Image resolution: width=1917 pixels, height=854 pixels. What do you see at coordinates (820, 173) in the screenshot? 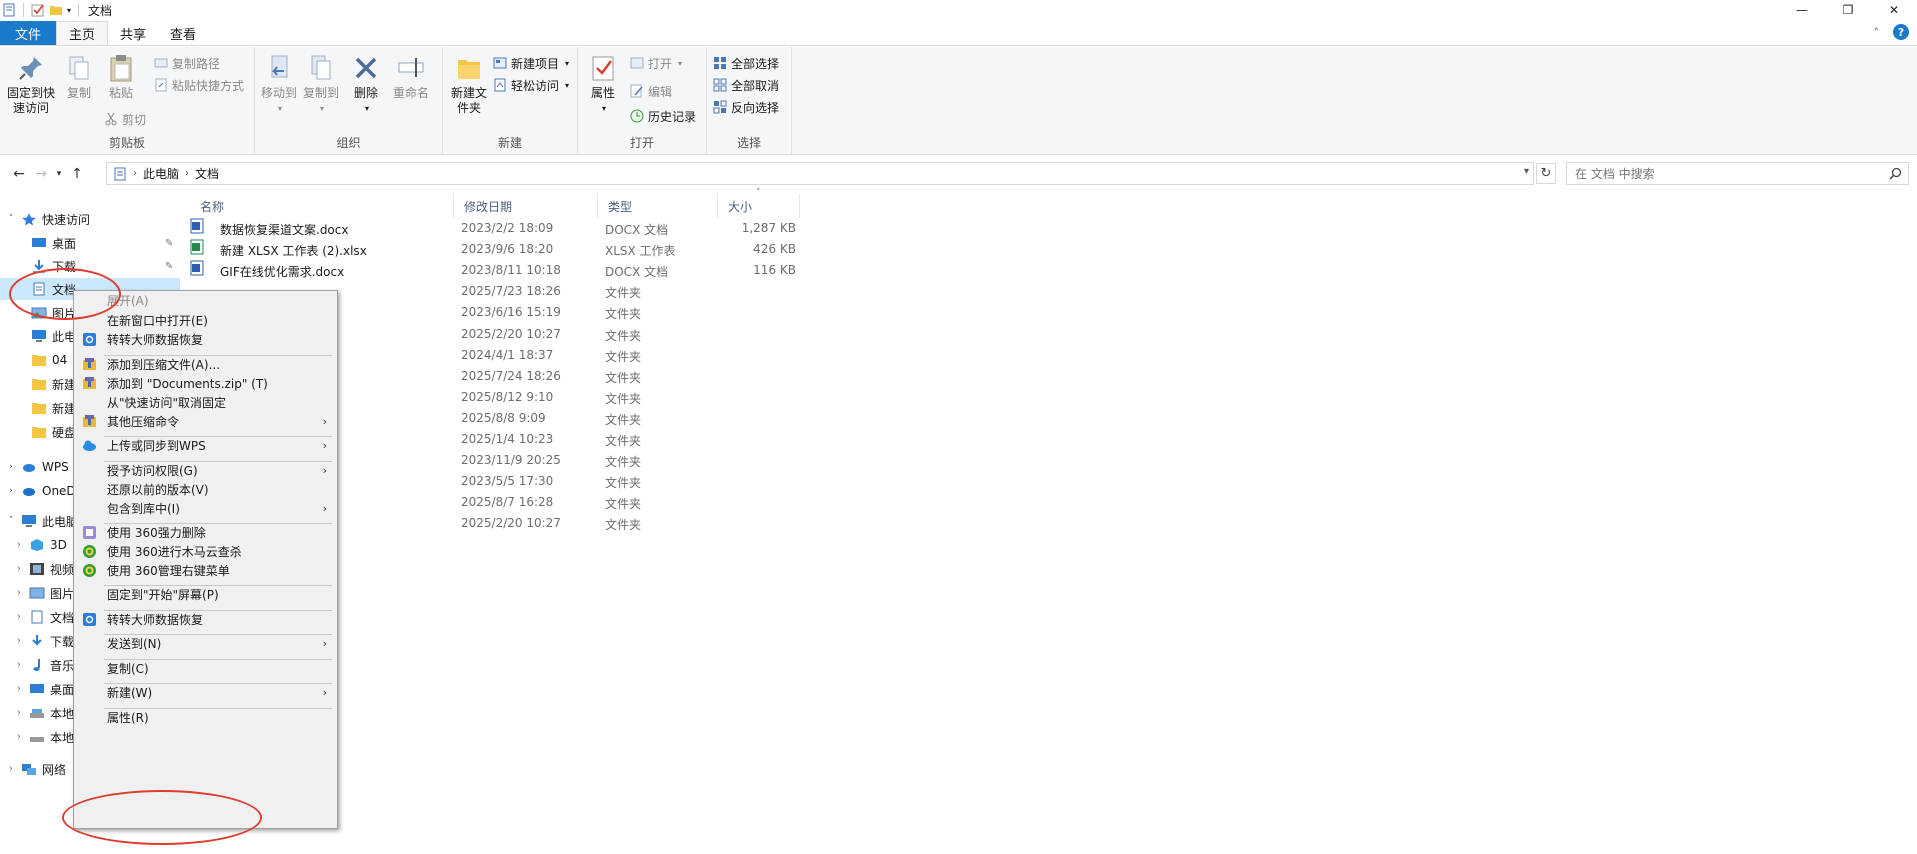
I see `address-bar: › 此电脑 › 文档 ▾` at bounding box center [820, 173].